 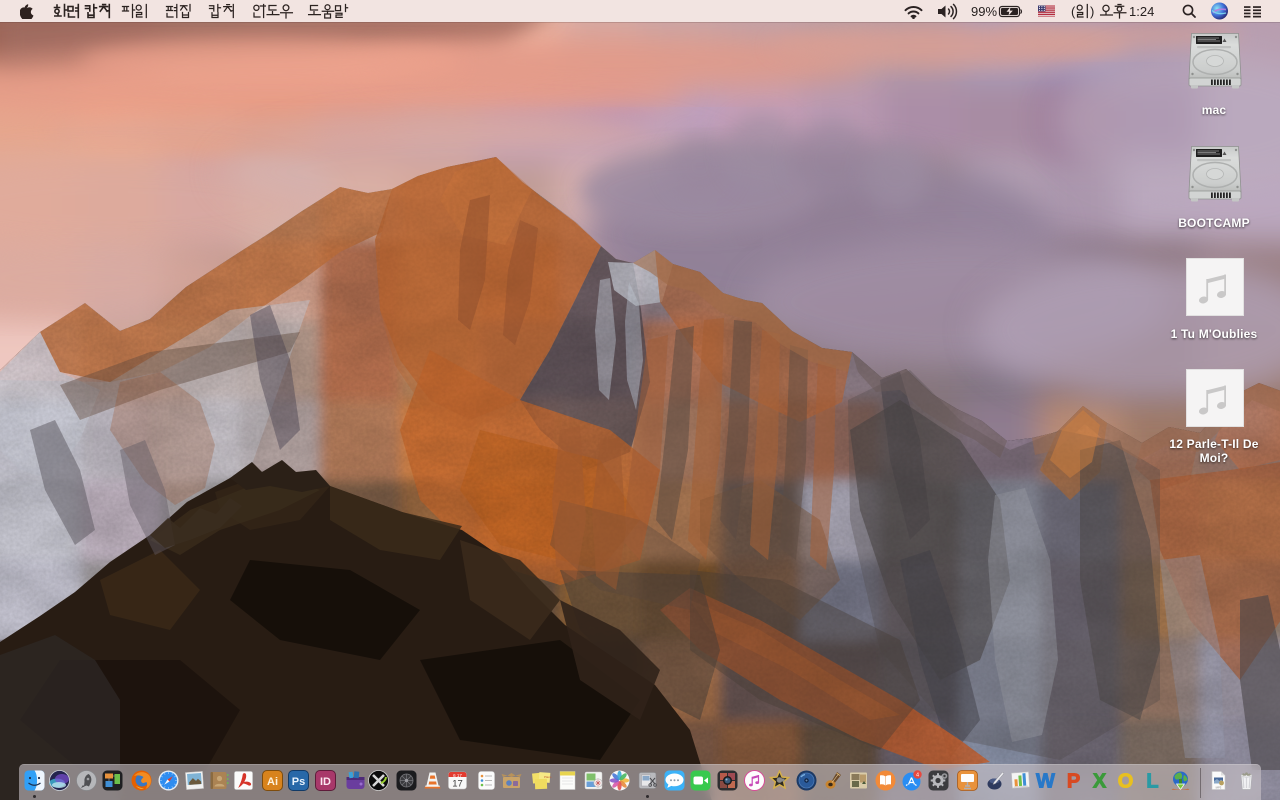 I want to click on svg-text: W, so click(x=1045, y=781).